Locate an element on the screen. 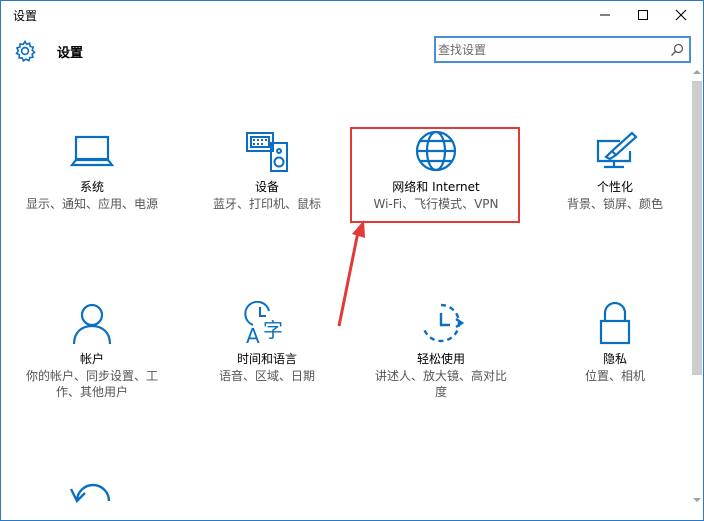  minimize-button is located at coordinates (605, 15).